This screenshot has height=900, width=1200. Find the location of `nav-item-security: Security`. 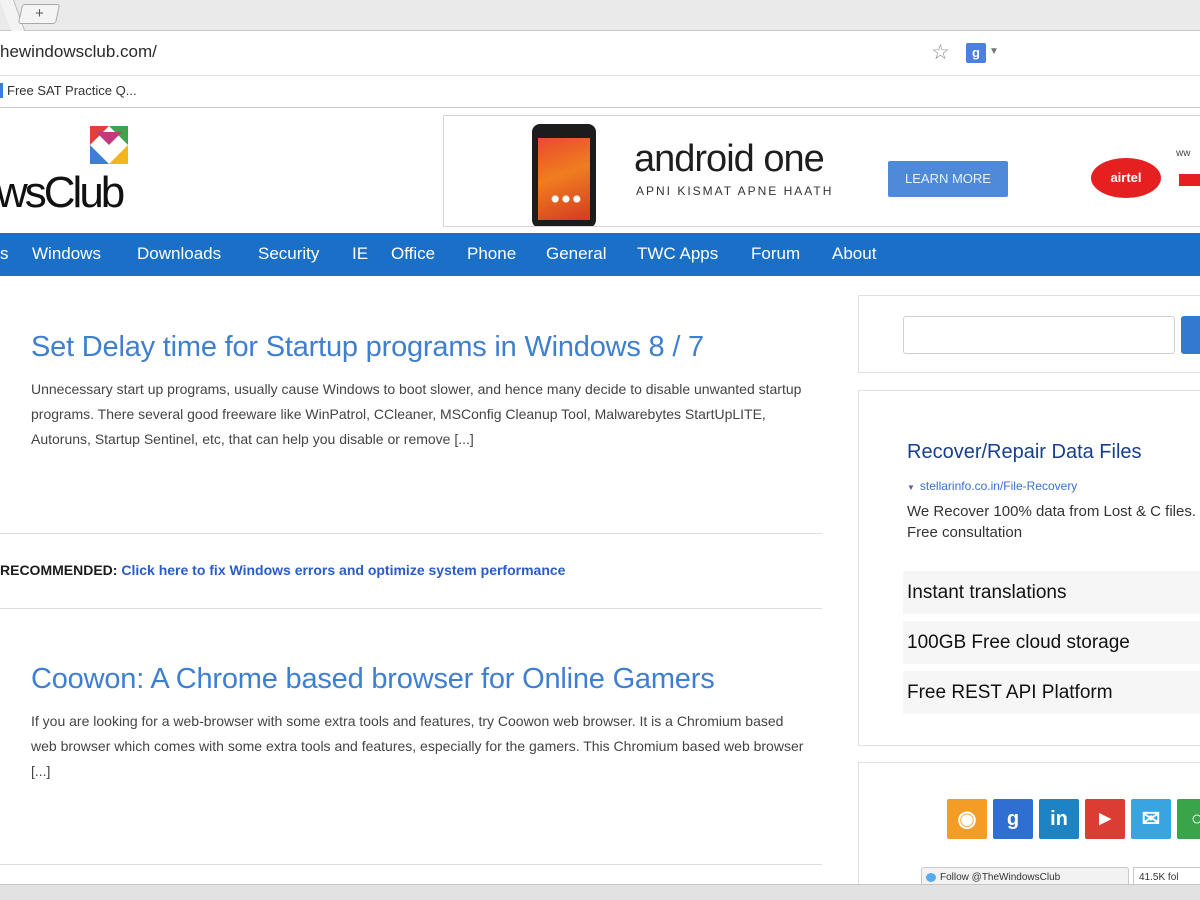

nav-item-security: Security is located at coordinates (288, 254).